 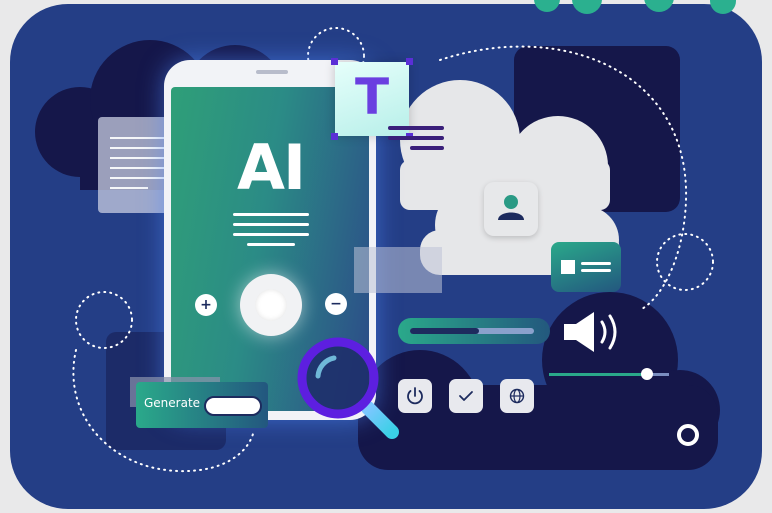 I want to click on text-tool-card: T, so click(x=372, y=99).